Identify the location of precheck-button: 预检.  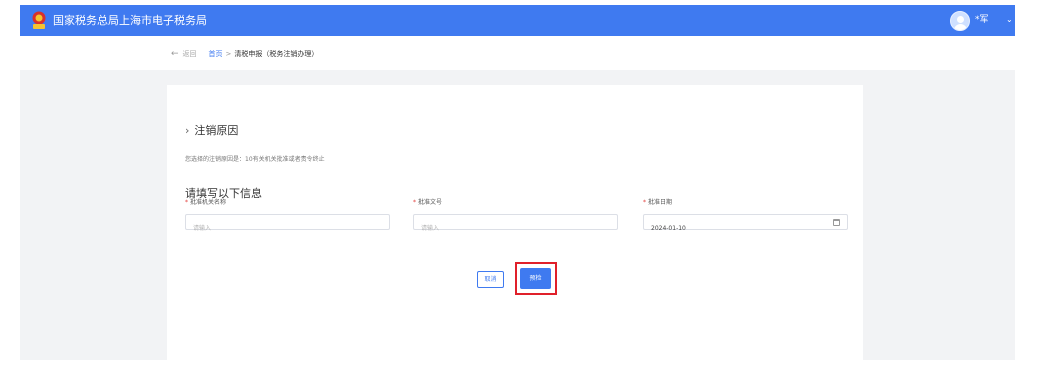
(535, 278).